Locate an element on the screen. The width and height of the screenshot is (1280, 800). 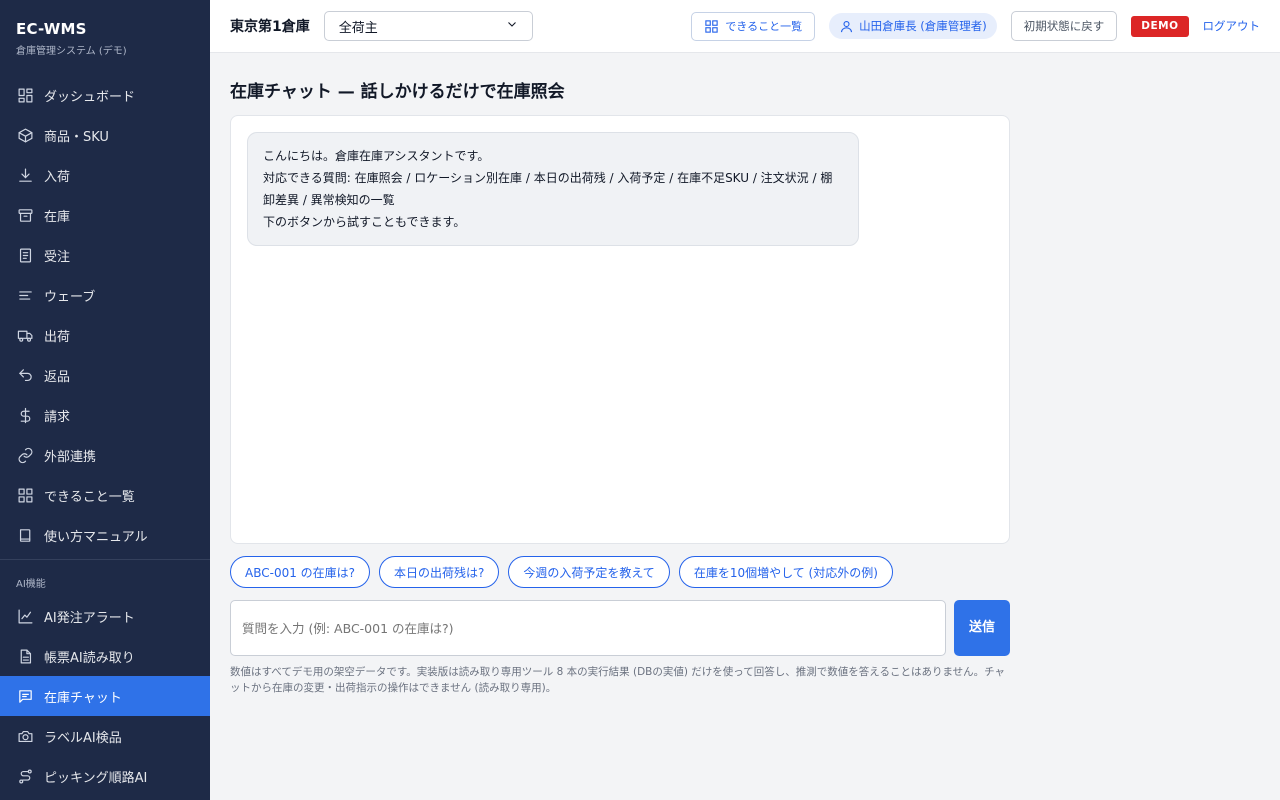
box-icon is located at coordinates (25, 135).